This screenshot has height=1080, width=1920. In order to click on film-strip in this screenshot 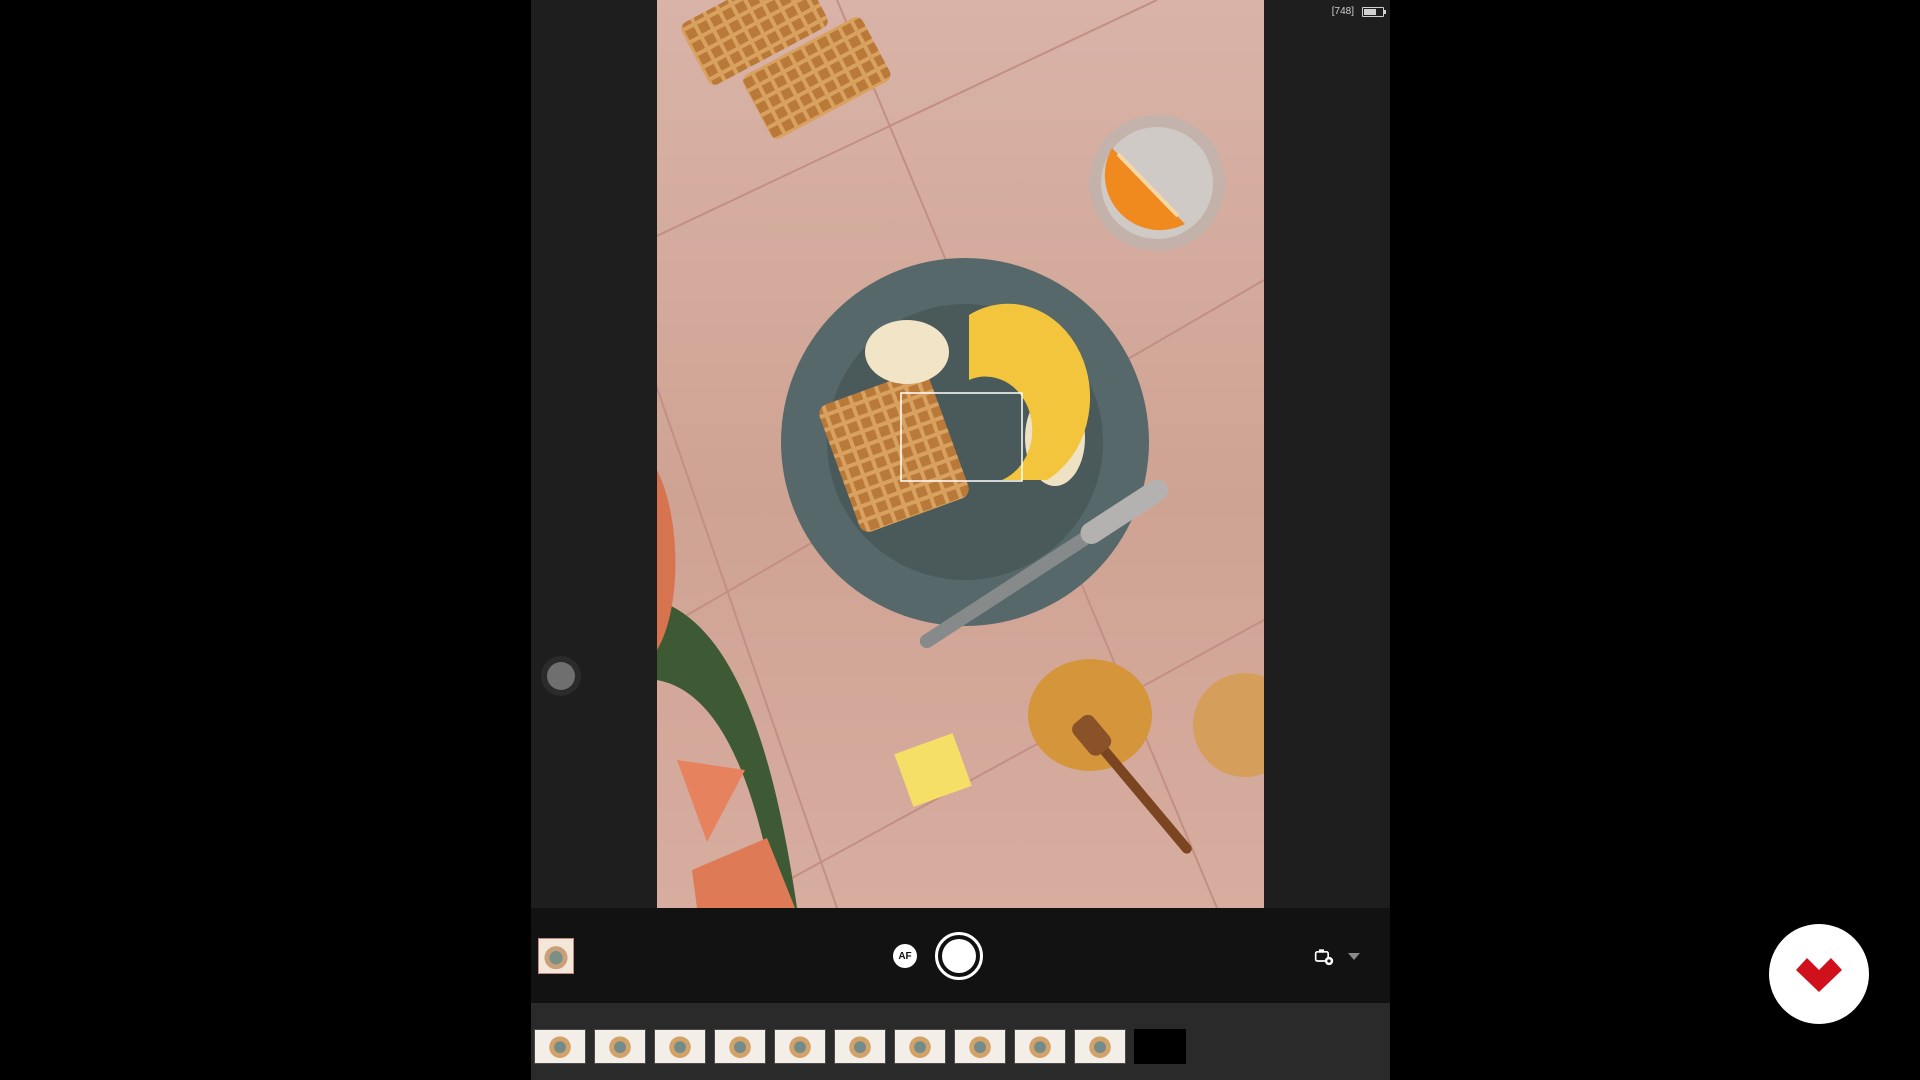, I will do `click(960, 1041)`.